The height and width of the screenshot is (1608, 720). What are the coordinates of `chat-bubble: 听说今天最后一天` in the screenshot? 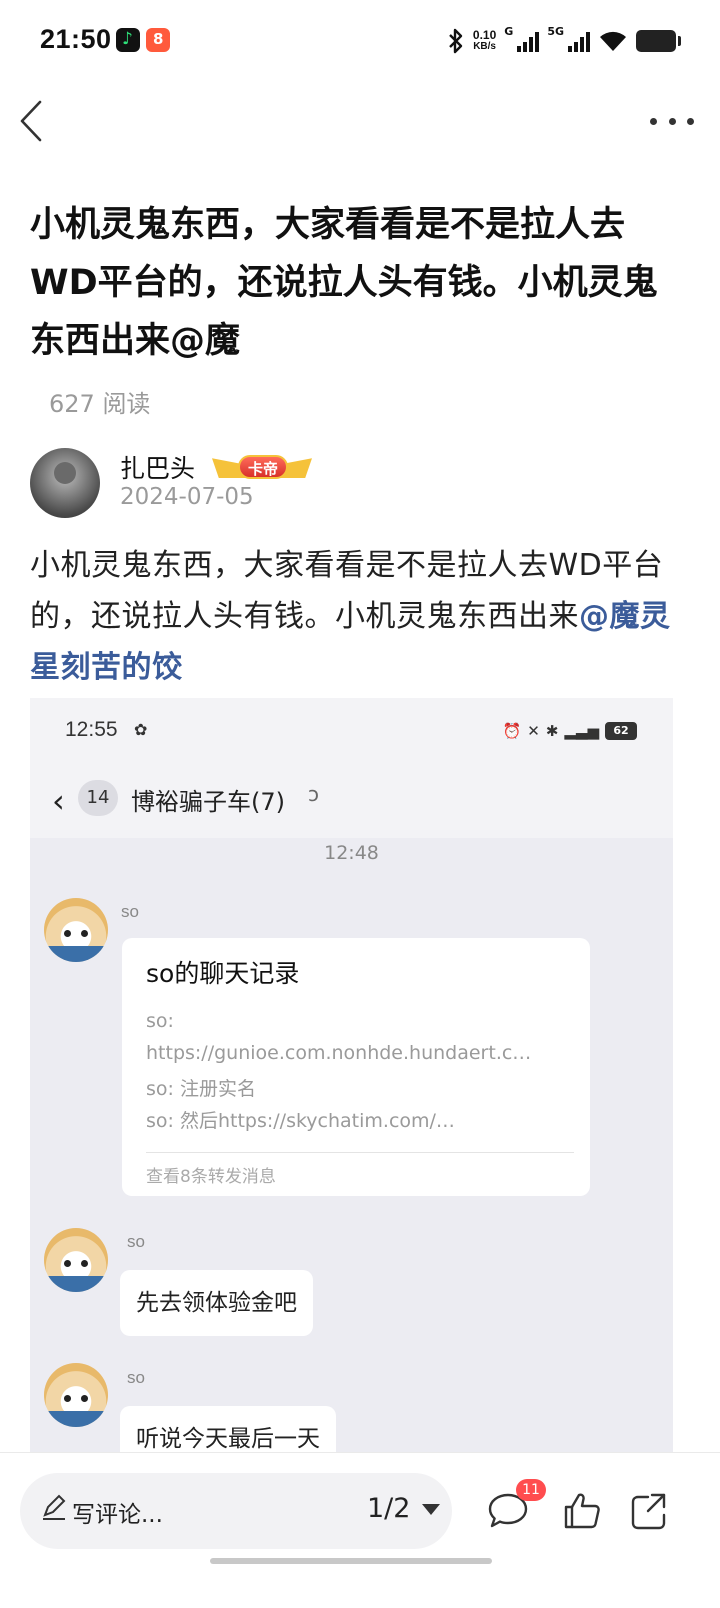 It's located at (228, 1429).